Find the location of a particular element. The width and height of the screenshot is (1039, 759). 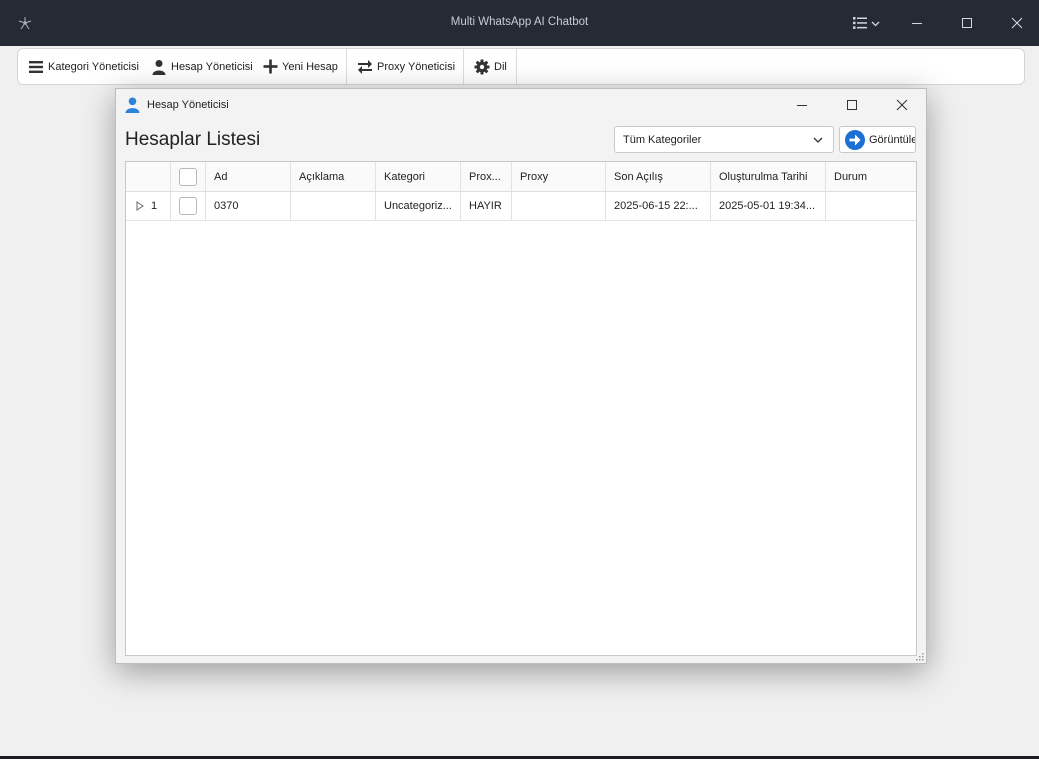

view-menu-button is located at coordinates (871, 23).